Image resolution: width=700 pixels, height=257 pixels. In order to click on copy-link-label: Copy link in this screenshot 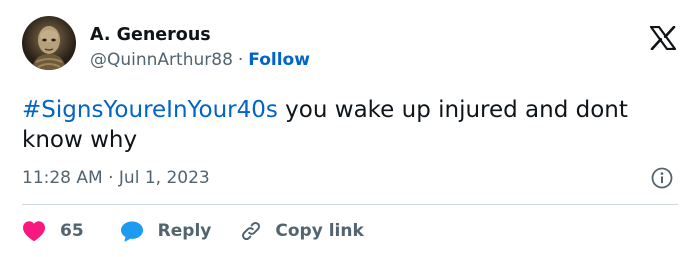, I will do `click(319, 231)`.